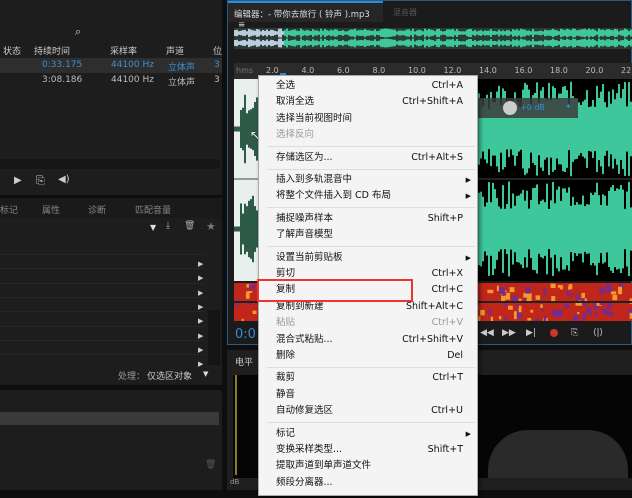 Image resolution: width=632 pixels, height=498 pixels. Describe the element at coordinates (447, 85) in the screenshot. I see `menu-item-shortcut: Ctrl+A` at that location.